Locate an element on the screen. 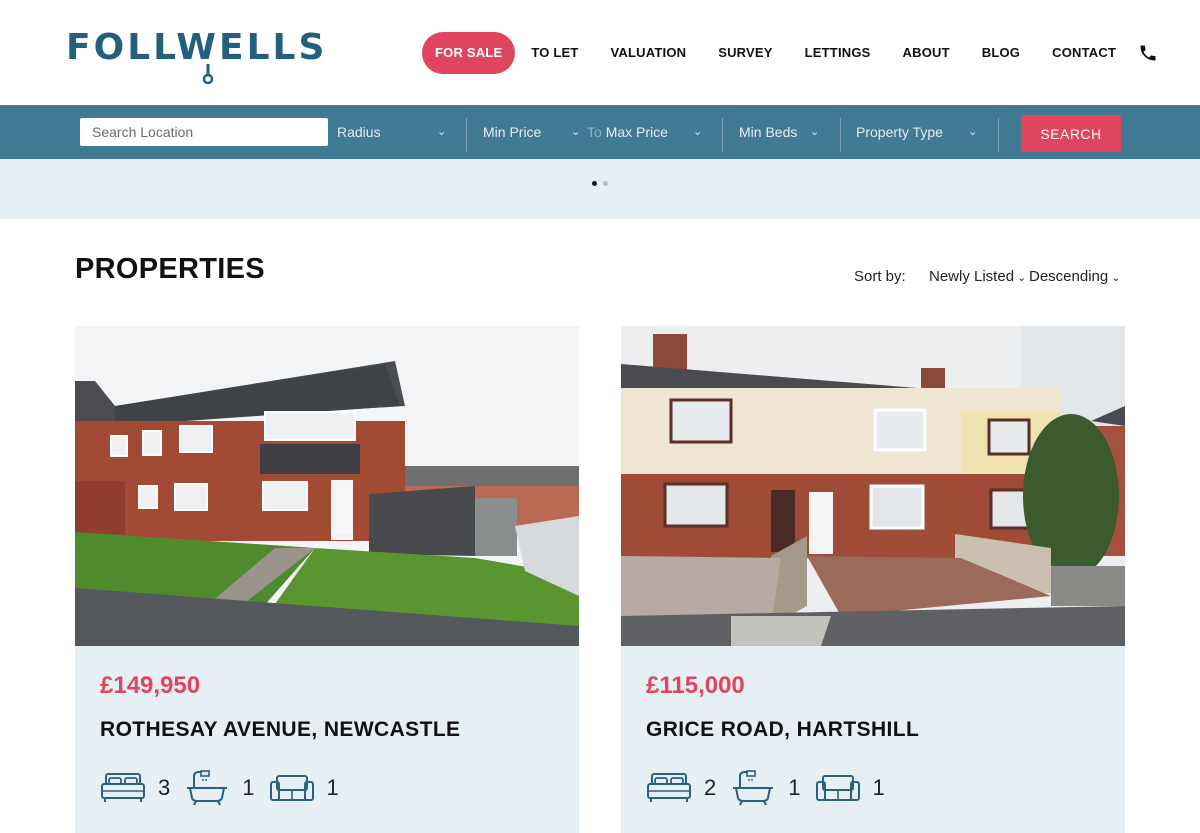 The height and width of the screenshot is (833, 1200). hero-banner is located at coordinates (600, 189).